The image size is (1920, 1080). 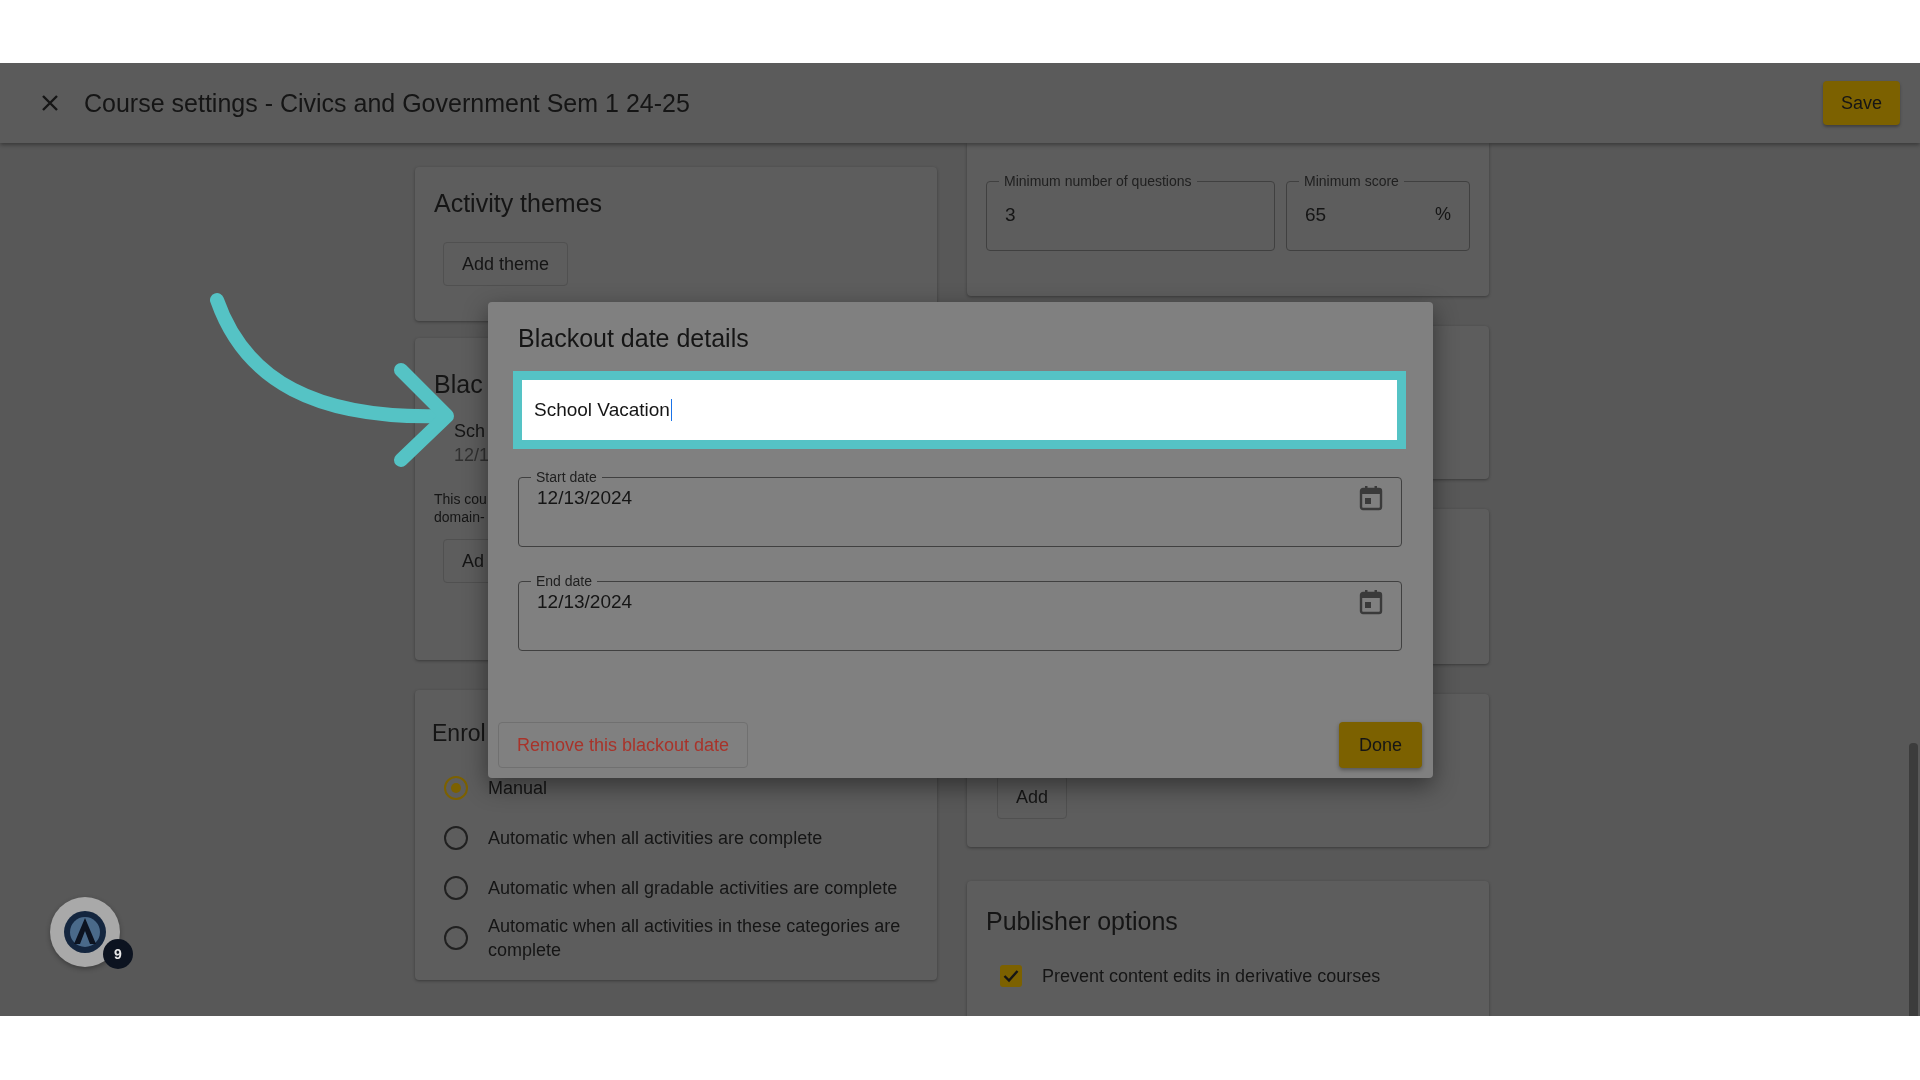 What do you see at coordinates (460, 499) in the screenshot?
I see `note-text: This cou` at bounding box center [460, 499].